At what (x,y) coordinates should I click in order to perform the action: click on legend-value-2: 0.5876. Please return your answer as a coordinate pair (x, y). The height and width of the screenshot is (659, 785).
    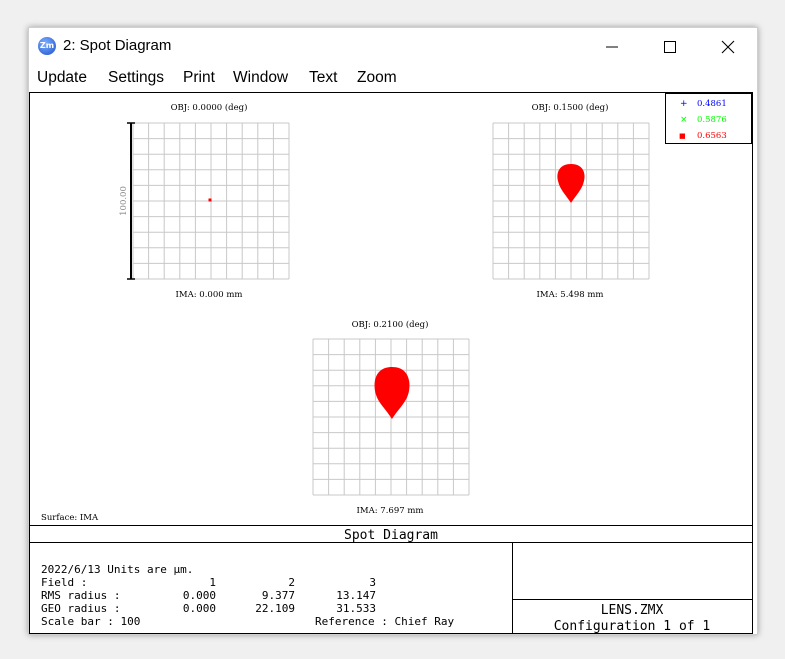
    Looking at the image, I should click on (712, 120).